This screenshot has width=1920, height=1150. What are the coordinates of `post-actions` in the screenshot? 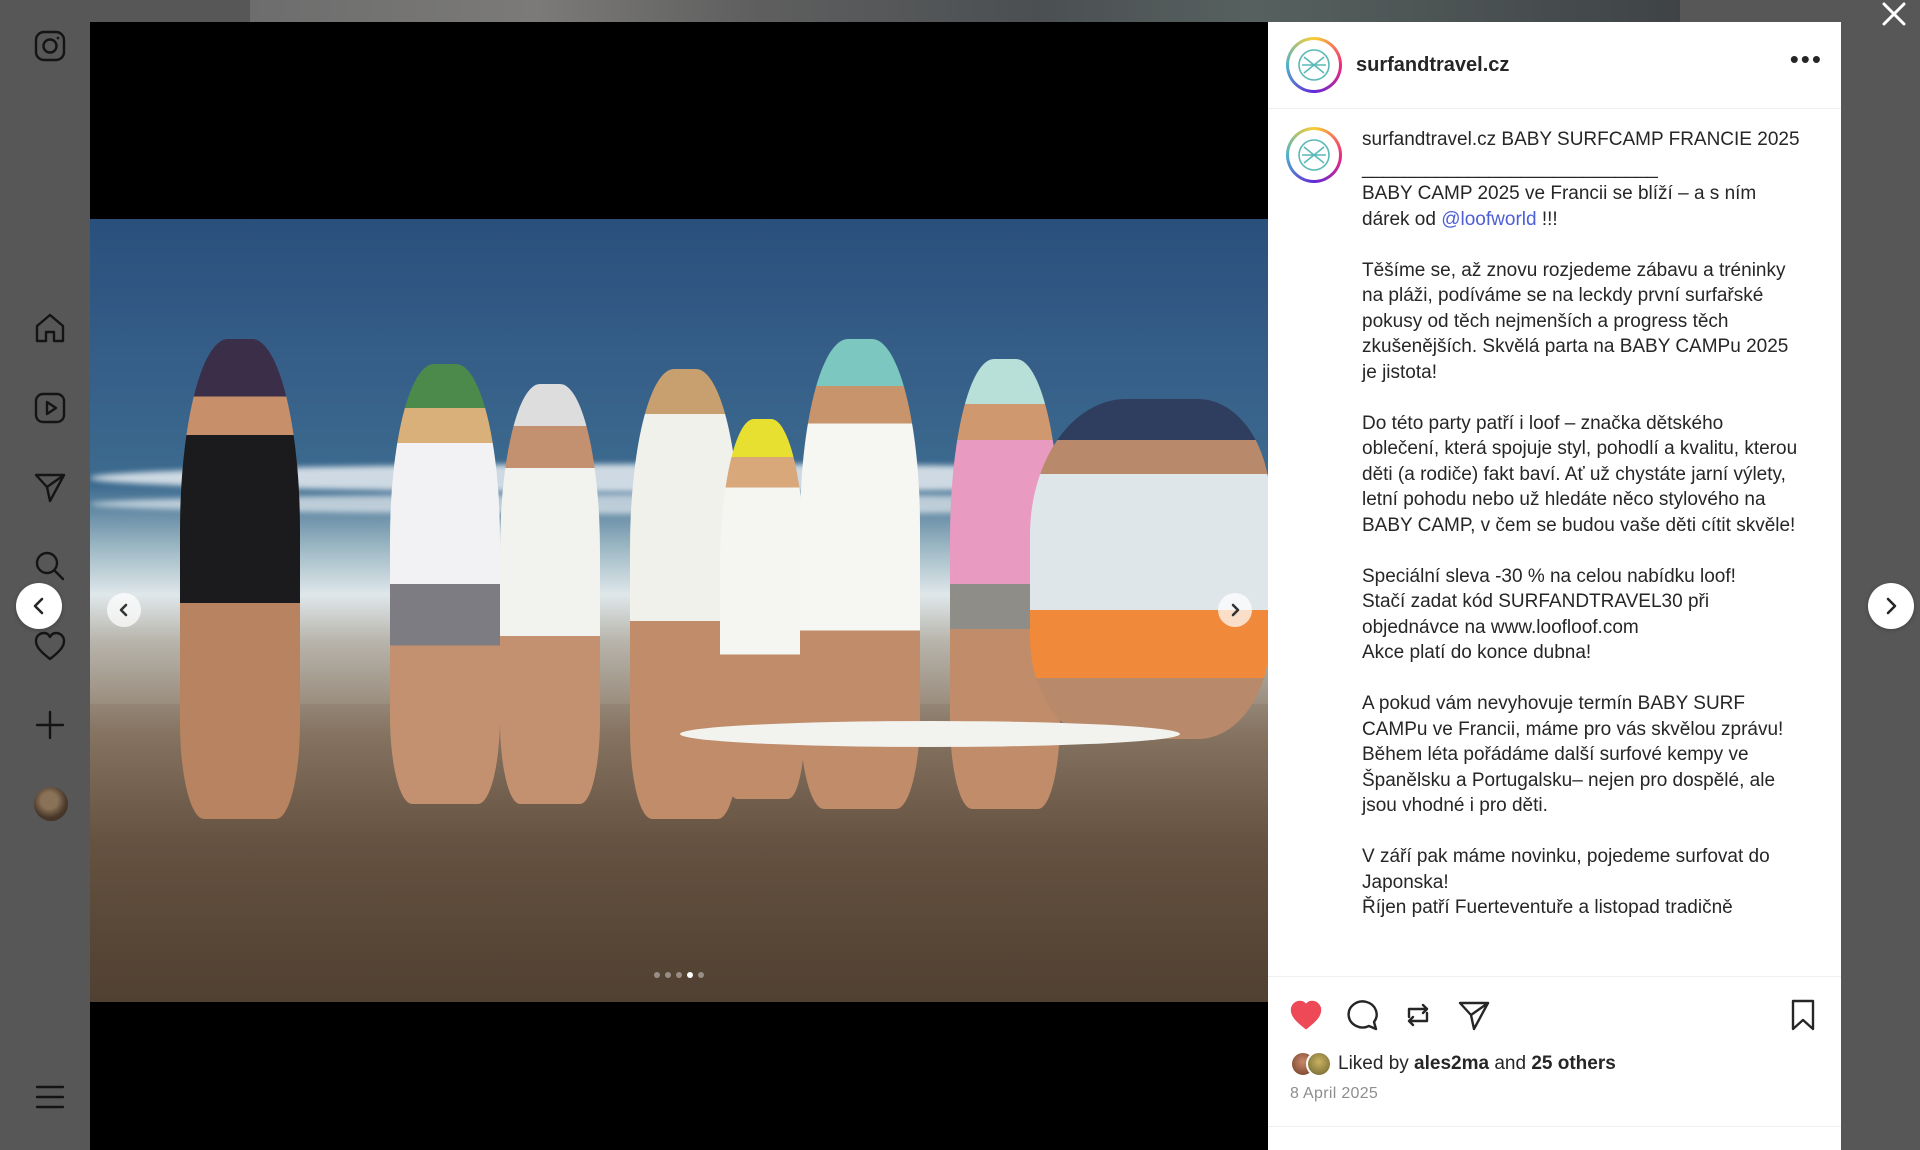 It's located at (1554, 1019).